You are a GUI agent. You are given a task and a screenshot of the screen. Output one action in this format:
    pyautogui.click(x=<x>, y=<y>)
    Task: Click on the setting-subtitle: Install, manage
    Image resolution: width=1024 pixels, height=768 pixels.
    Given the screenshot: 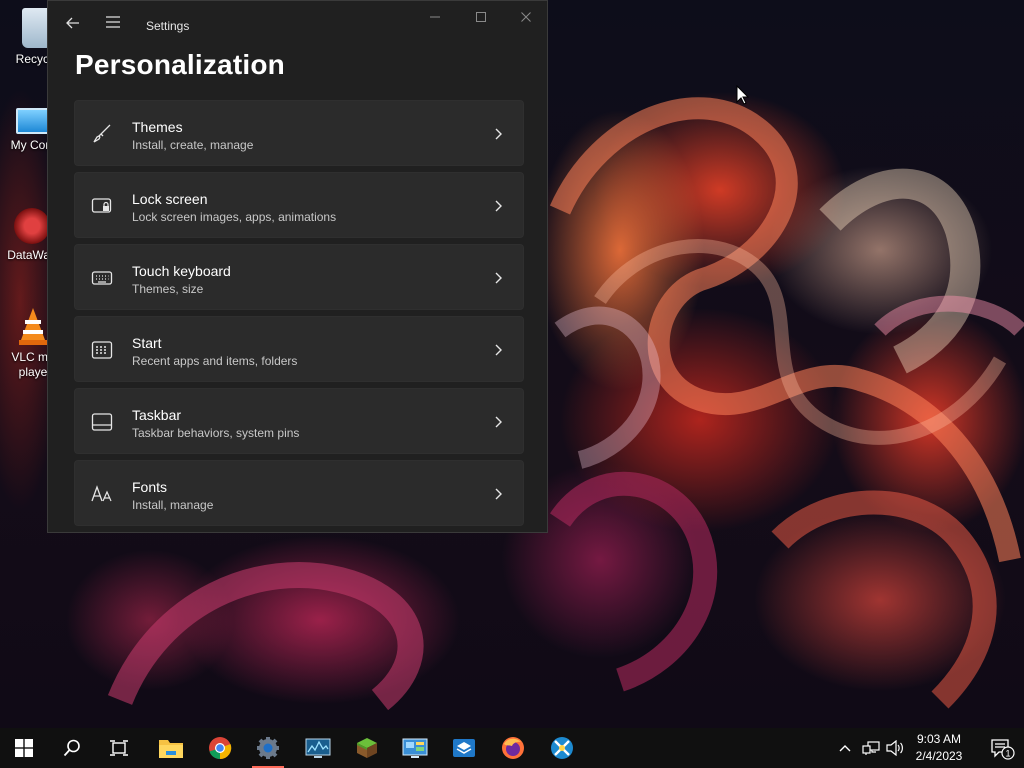 What is the action you would take?
    pyautogui.click(x=173, y=505)
    